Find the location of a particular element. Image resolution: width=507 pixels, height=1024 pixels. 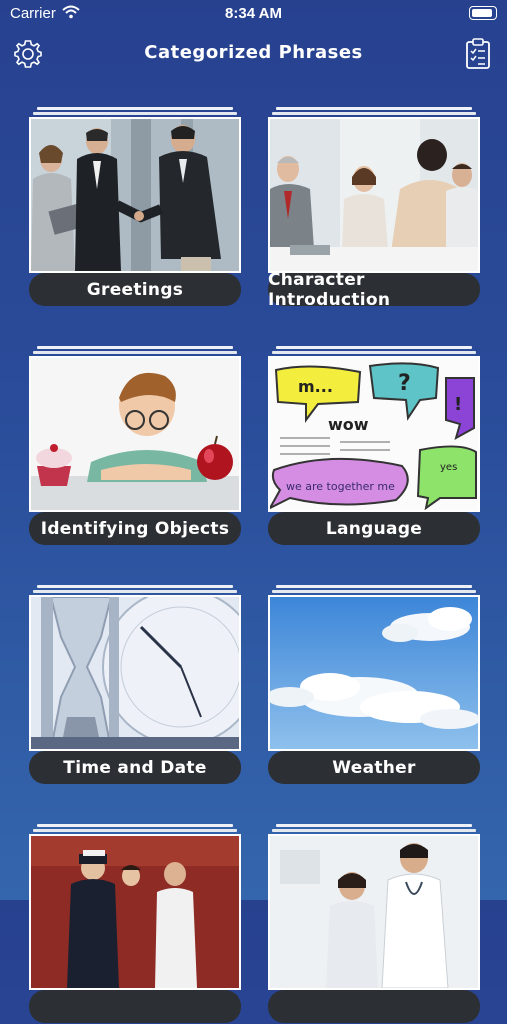

status-bar: Carrier 8:34 AM is located at coordinates (253, 14).